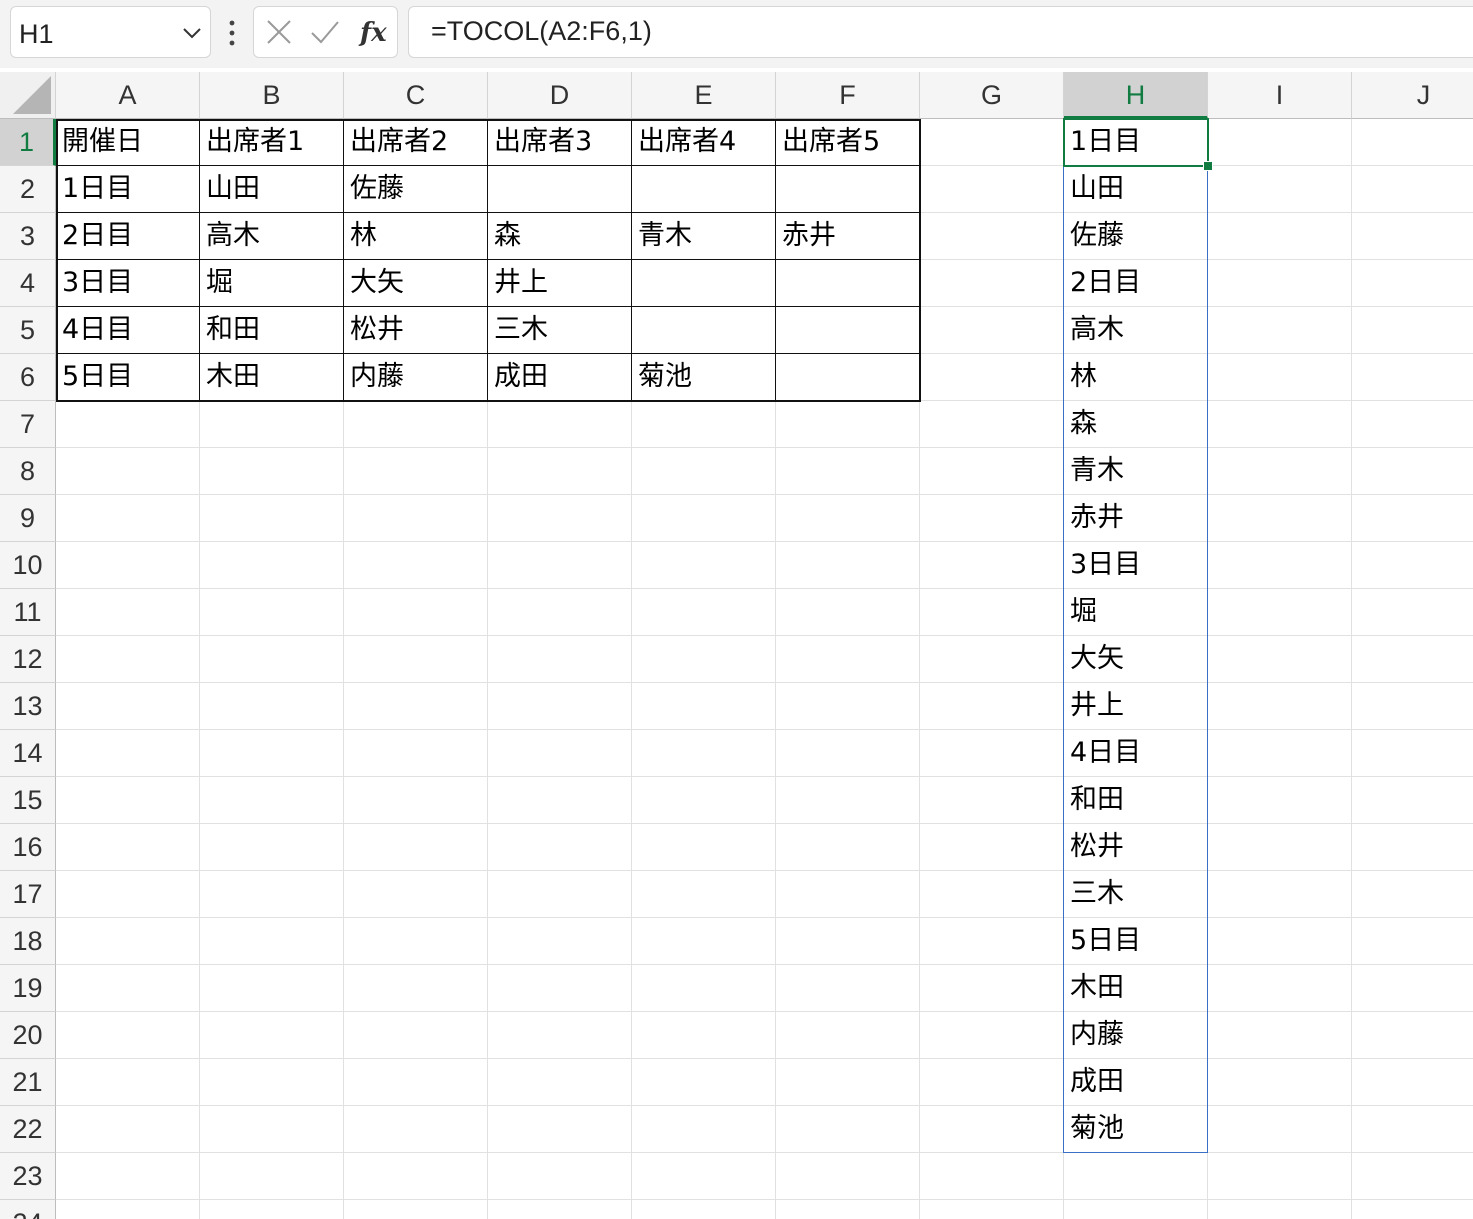 This screenshot has height=1219, width=1473. What do you see at coordinates (28, 189) in the screenshot?
I see `row-header-2: 2` at bounding box center [28, 189].